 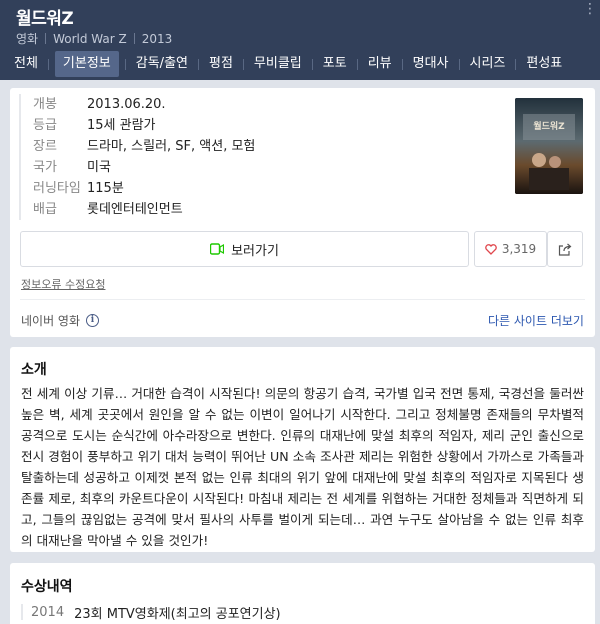 I want to click on awards-title: 수상내역, so click(x=47, y=587).